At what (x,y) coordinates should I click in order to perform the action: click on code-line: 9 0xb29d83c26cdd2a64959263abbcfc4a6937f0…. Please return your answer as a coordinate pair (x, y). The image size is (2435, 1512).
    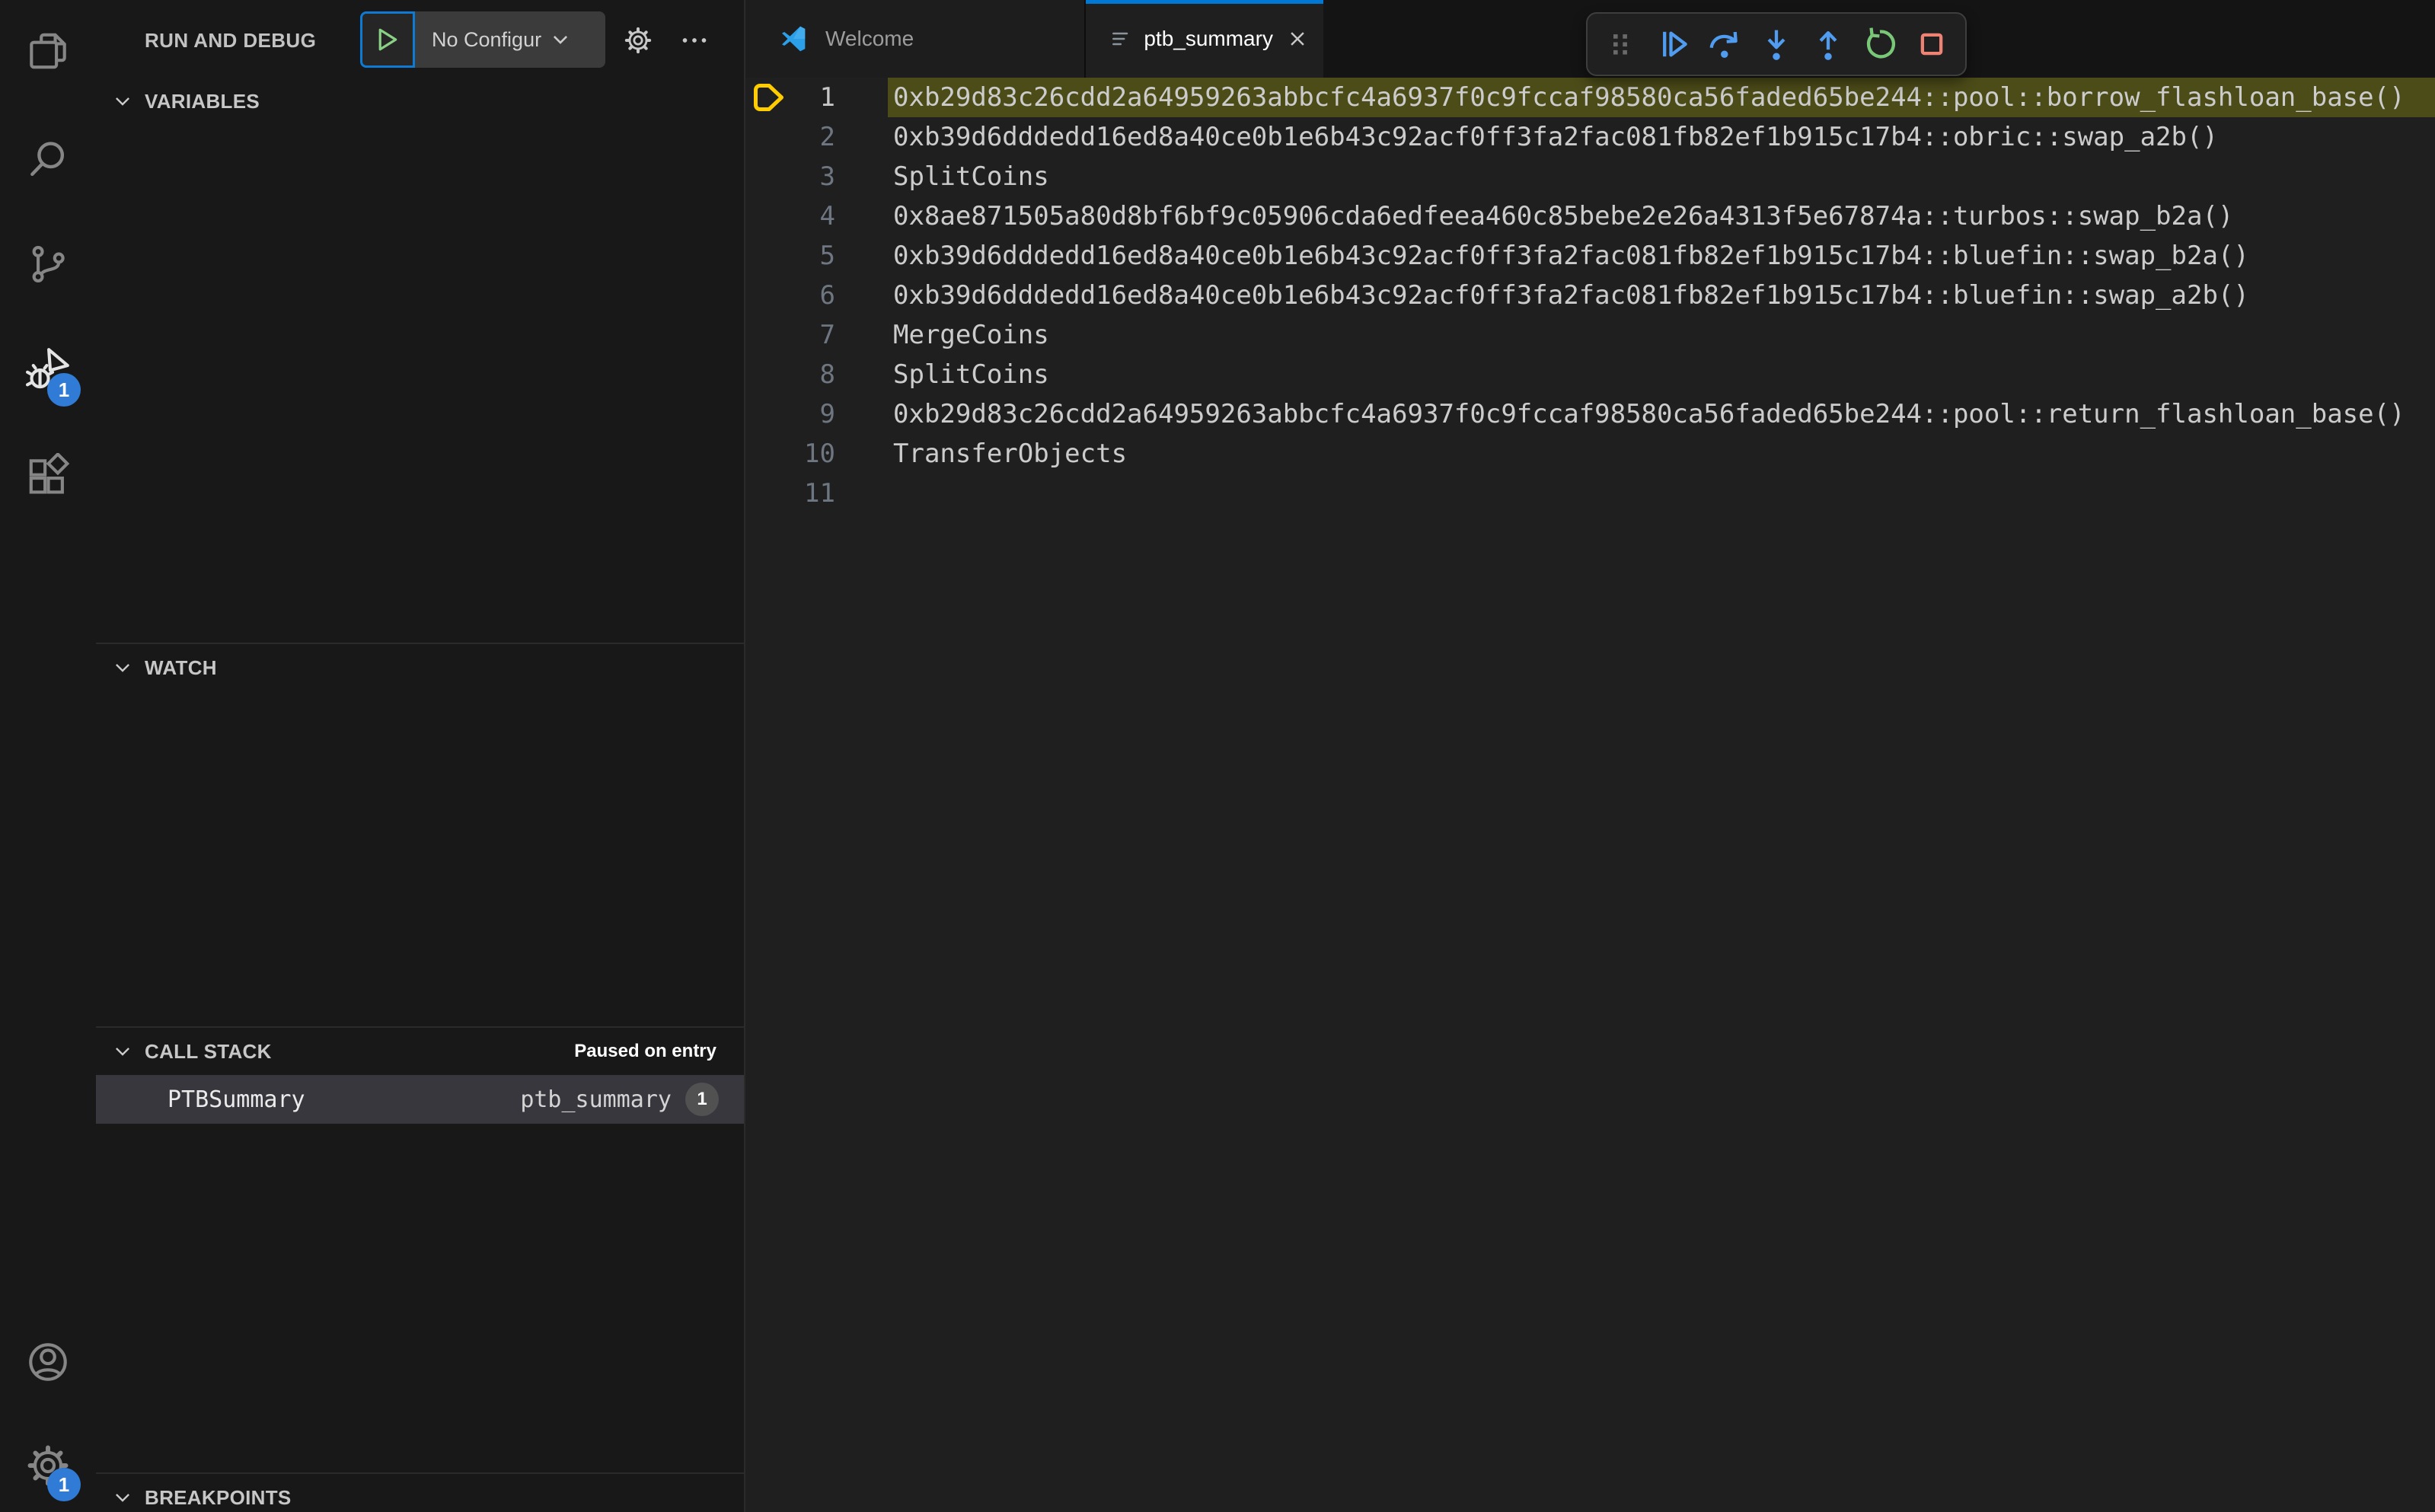
    Looking at the image, I should click on (1590, 414).